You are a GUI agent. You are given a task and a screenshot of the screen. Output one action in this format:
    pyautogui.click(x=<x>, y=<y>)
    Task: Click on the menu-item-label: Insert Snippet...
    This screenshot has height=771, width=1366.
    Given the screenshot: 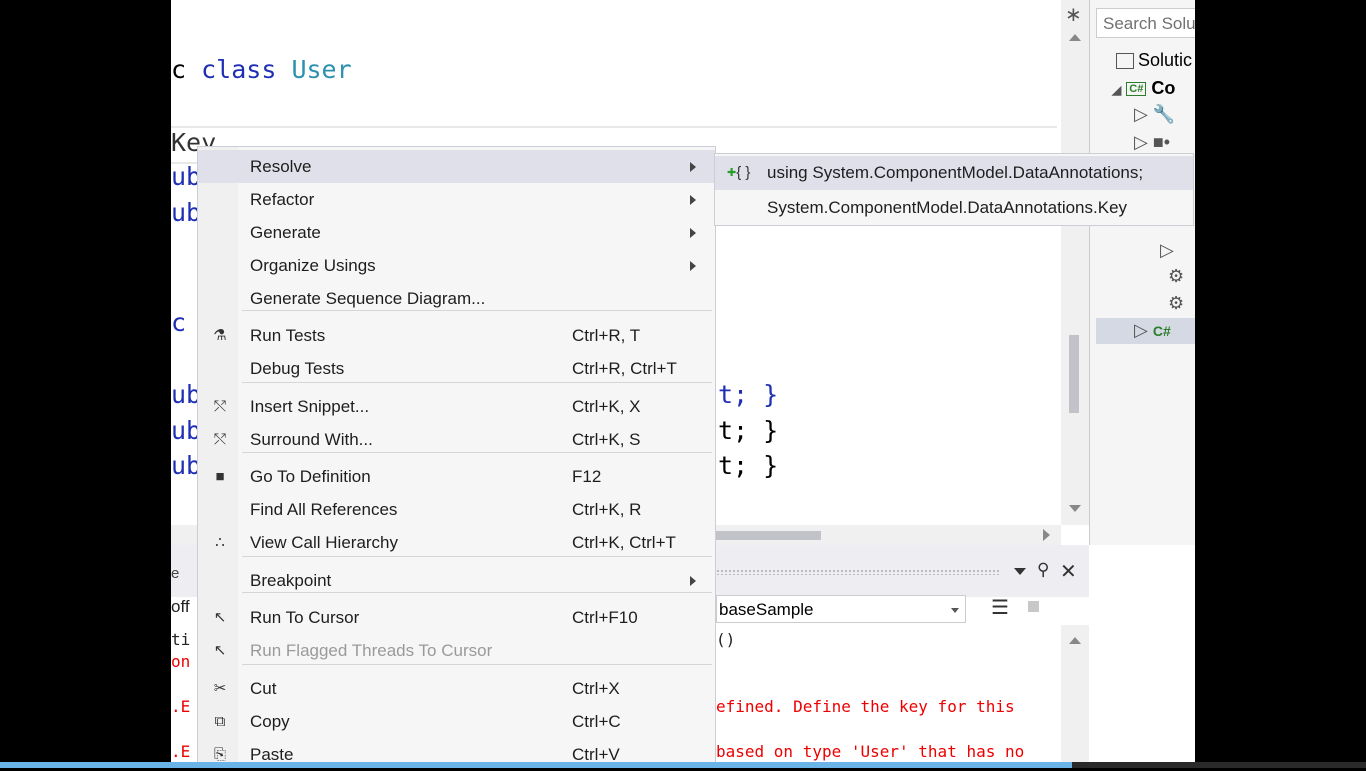 What is the action you would take?
    pyautogui.click(x=310, y=406)
    